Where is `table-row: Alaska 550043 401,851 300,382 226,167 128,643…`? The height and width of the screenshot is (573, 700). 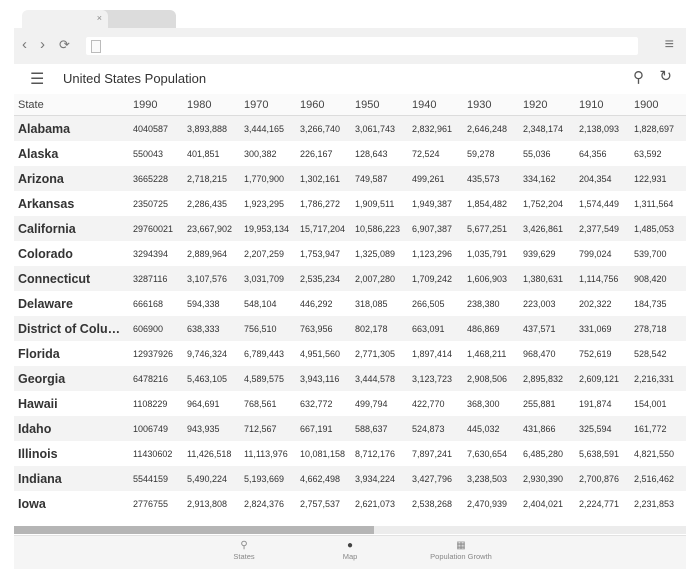
table-row: Alaska 550043 401,851 300,382 226,167 128,643… is located at coordinates (350, 153).